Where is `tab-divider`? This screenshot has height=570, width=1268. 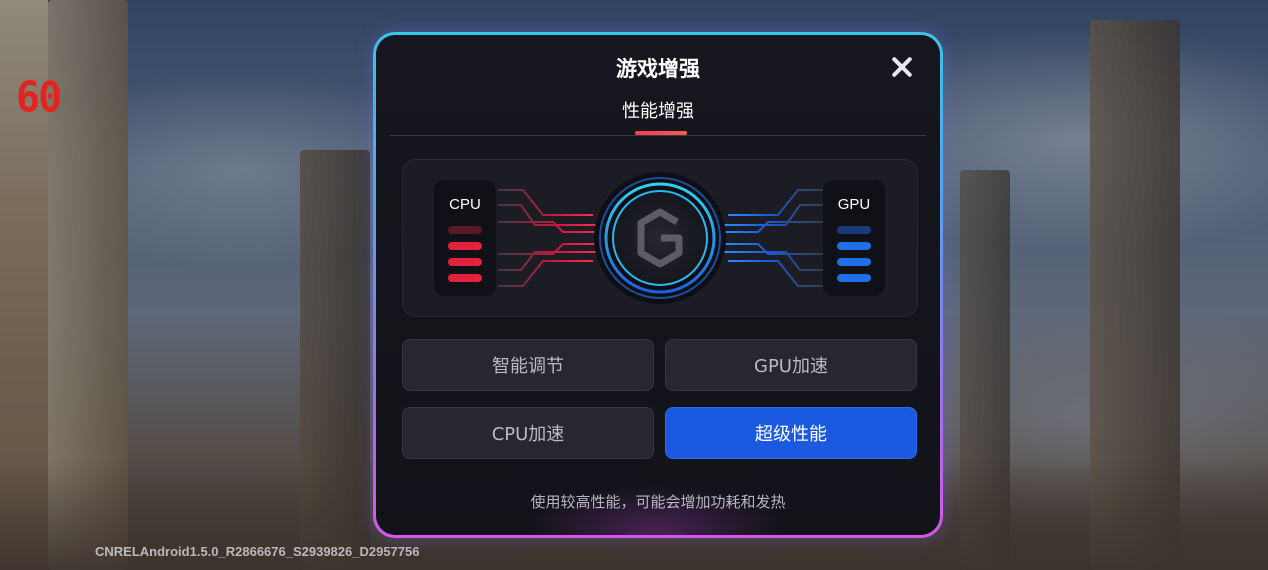
tab-divider is located at coordinates (658, 135).